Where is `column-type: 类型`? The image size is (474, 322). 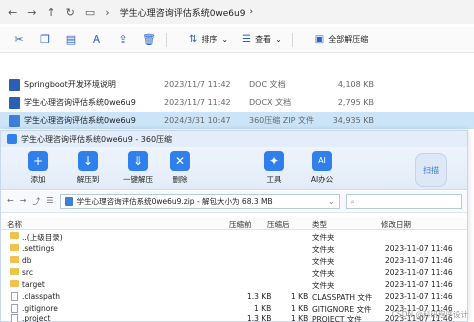 column-type: 类型 is located at coordinates (319, 224).